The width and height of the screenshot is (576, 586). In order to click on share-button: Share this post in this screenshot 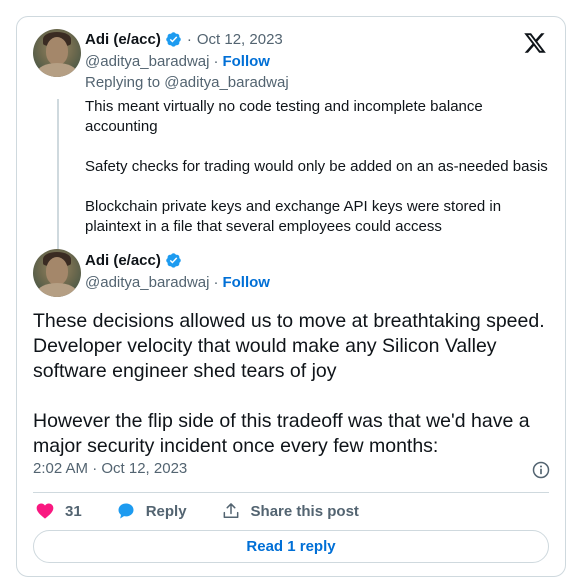, I will do `click(290, 511)`.